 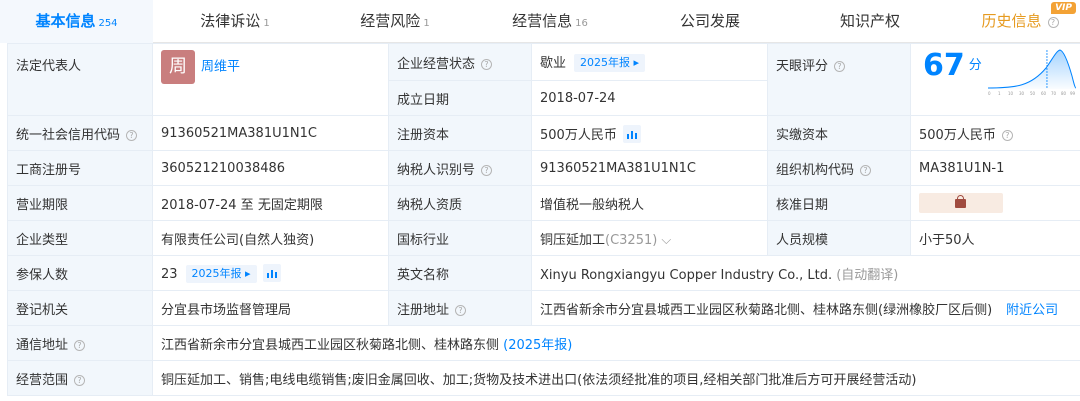 I want to click on approve-date-cell, so click(x=995, y=203).